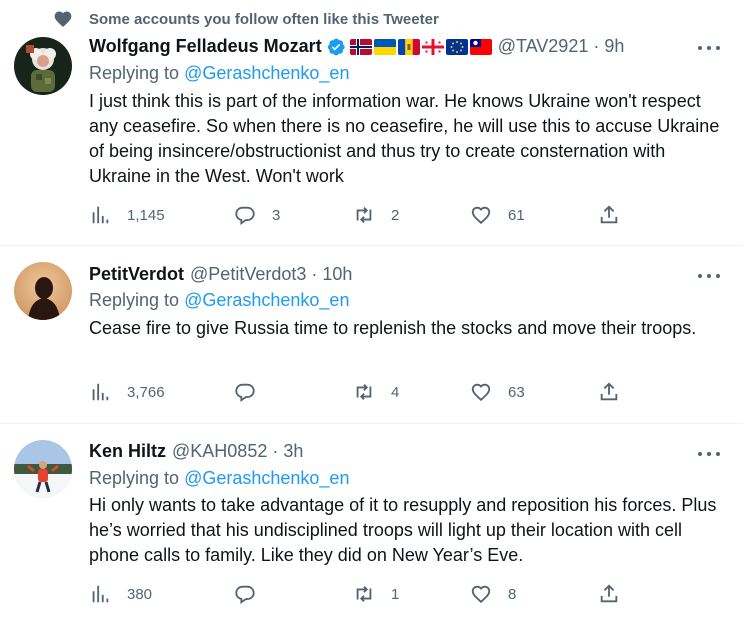  I want to click on views-button: 3,766, so click(127, 392).